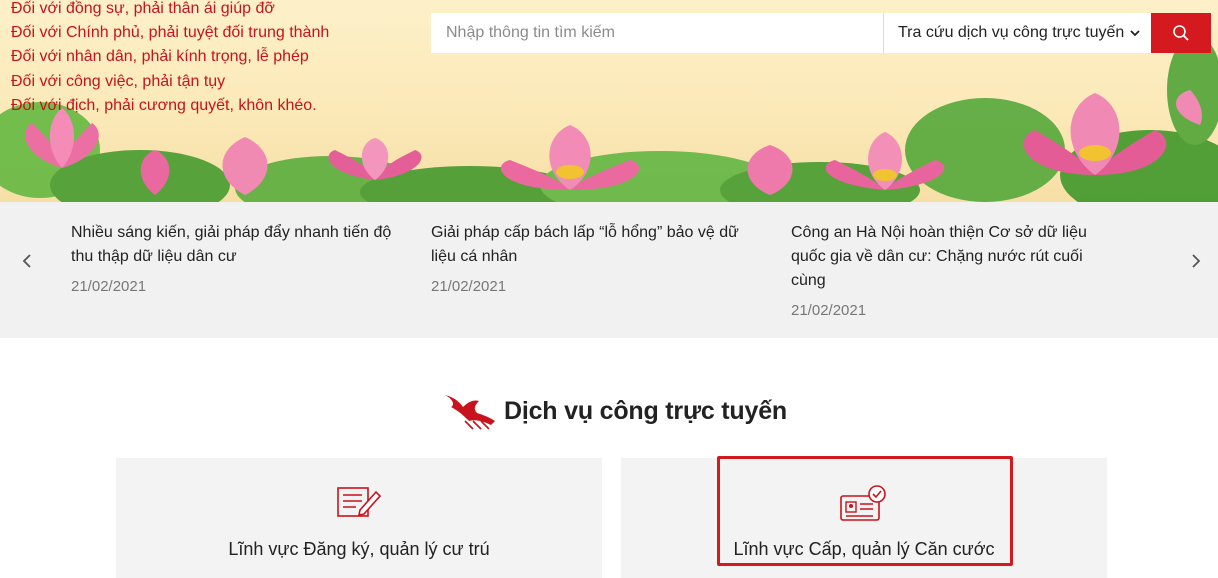  Describe the element at coordinates (359, 549) in the screenshot. I see `service-card-label: Lĩnh vực Đăng ký, quản lý cư trú` at that location.